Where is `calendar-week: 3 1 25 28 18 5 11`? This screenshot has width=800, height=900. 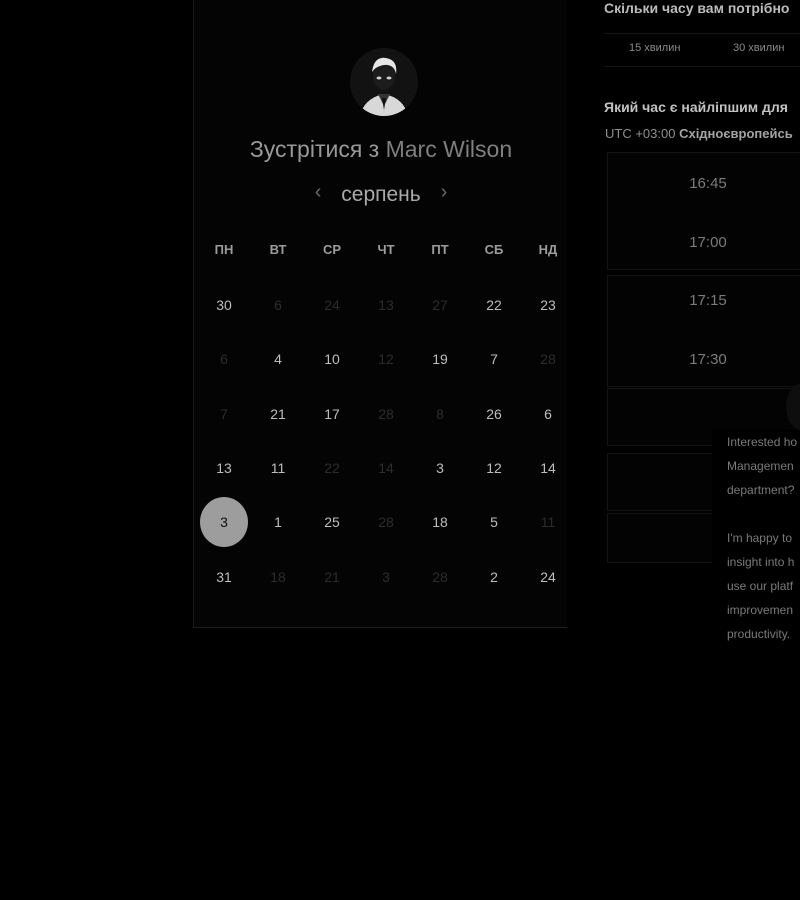
calendar-week: 3 1 25 28 18 5 11 is located at coordinates (386, 522).